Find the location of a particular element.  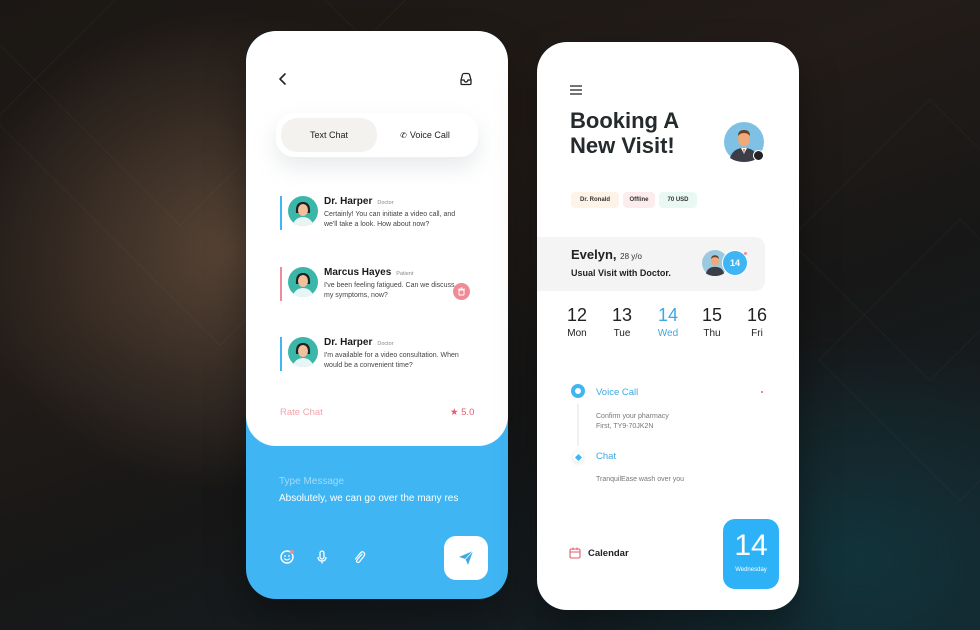

trash-icon is located at coordinates (461, 291).